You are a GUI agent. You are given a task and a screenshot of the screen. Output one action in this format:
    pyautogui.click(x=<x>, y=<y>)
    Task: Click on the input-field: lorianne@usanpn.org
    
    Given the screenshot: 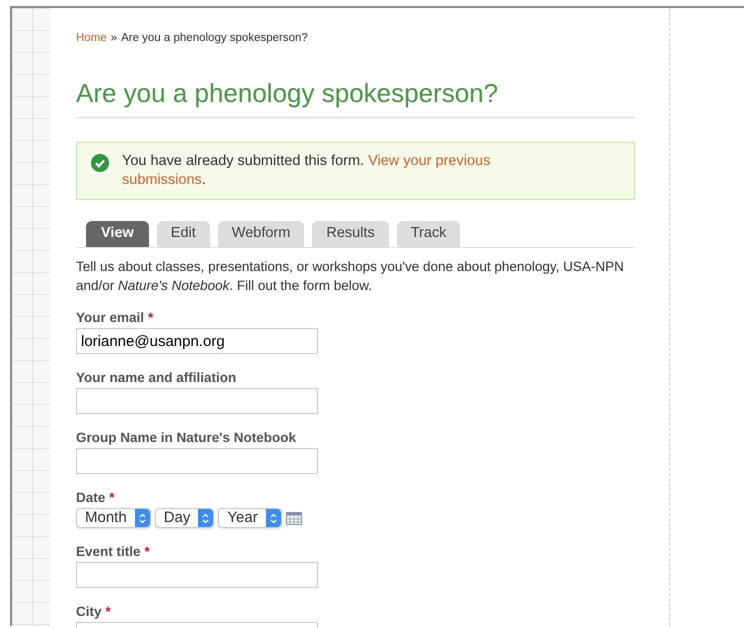 What is the action you would take?
    pyautogui.click(x=197, y=341)
    